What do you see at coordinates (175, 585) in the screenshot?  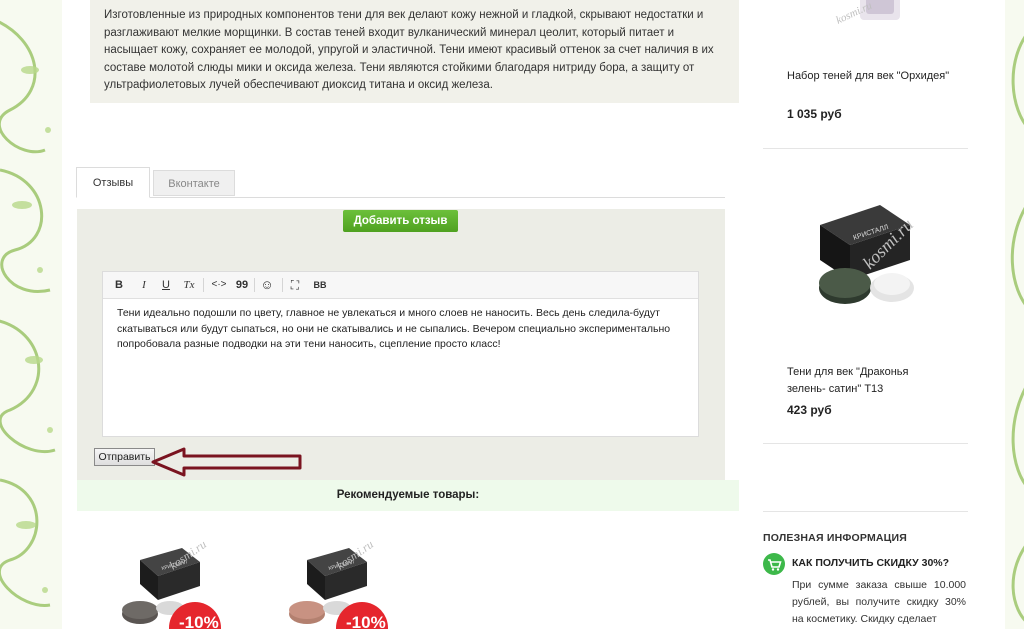 I see `recommended-product-1: КРИСТАЛЛ -10% kosmi.ru` at bounding box center [175, 585].